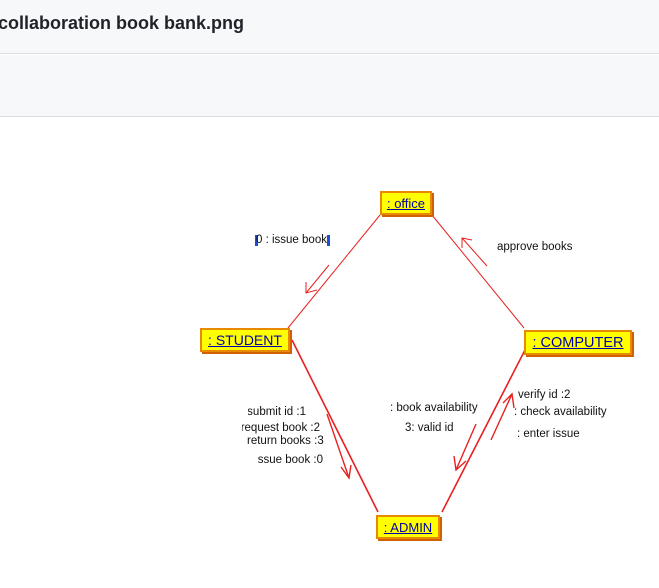 The image size is (659, 588). What do you see at coordinates (285, 441) in the screenshot?
I see `msg-return-books: 3: return books` at bounding box center [285, 441].